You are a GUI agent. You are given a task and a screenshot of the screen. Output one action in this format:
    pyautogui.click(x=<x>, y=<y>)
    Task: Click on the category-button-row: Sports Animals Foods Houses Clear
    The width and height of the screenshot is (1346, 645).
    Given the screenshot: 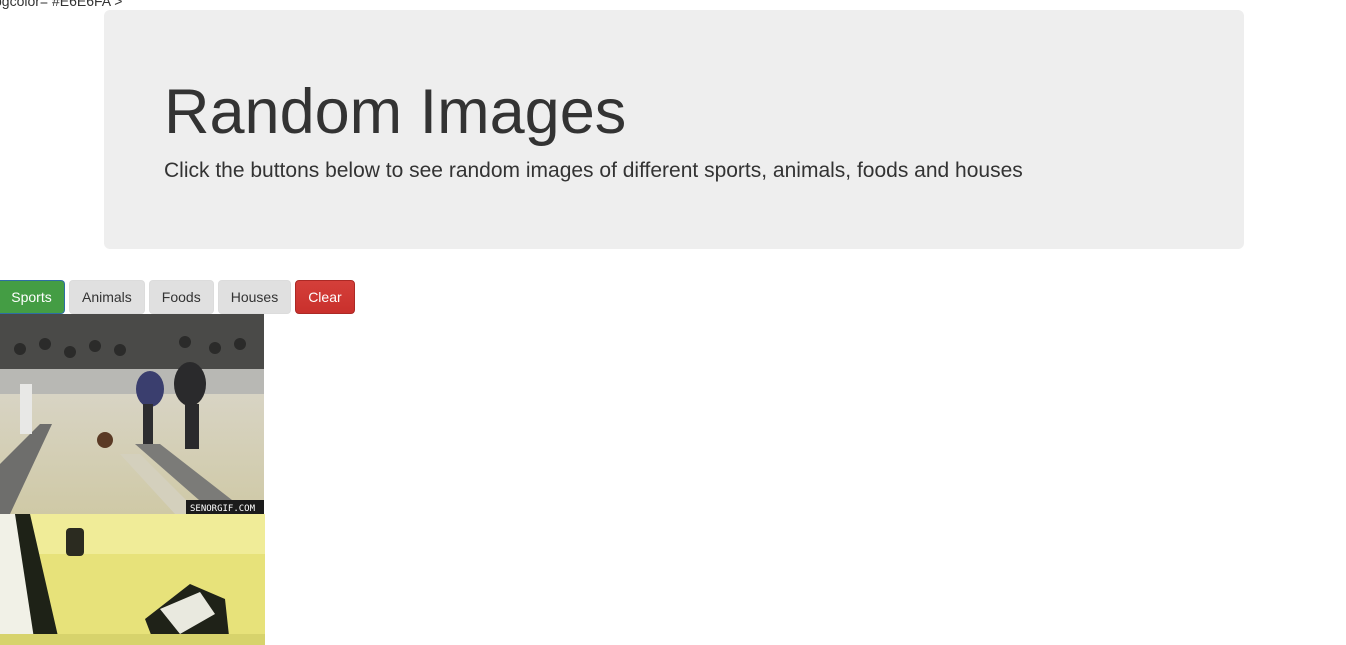 What is the action you would take?
    pyautogui.click(x=177, y=297)
    